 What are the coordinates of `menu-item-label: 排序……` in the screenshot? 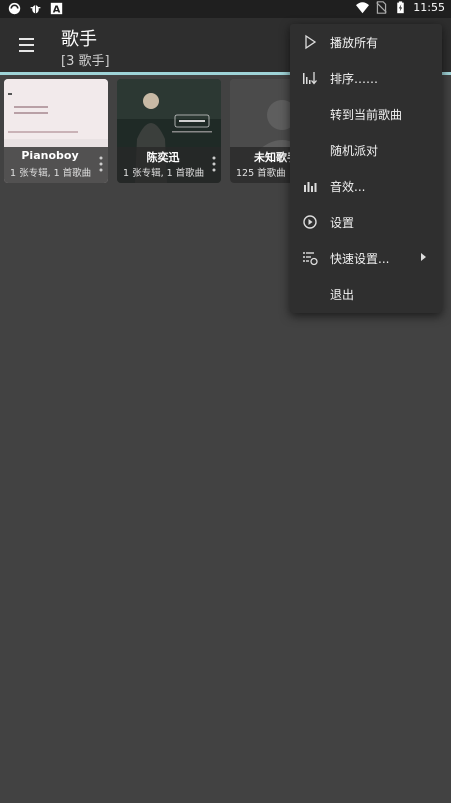 It's located at (354, 79).